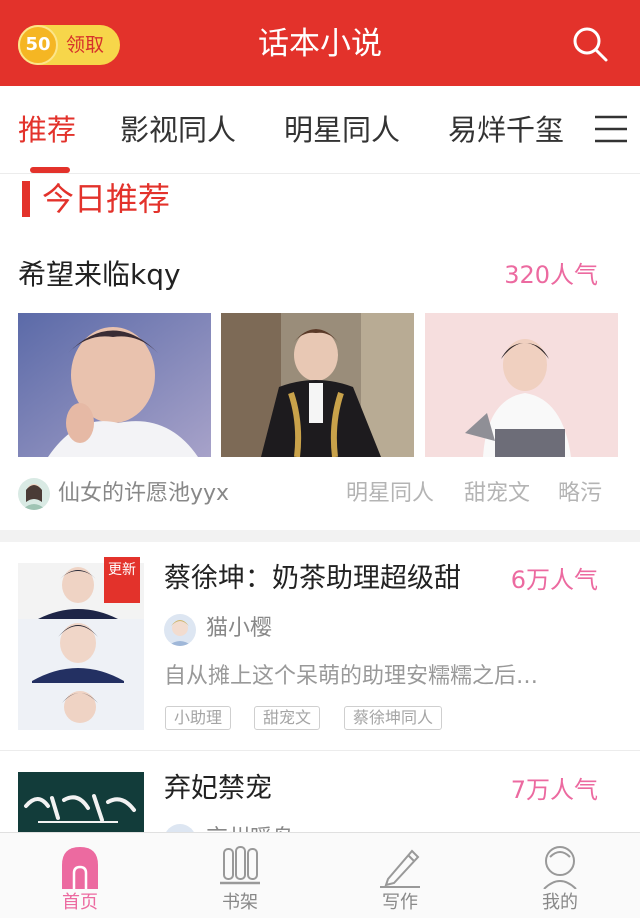 Image resolution: width=640 pixels, height=919 pixels. What do you see at coordinates (554, 580) in the screenshot?
I see `book-popularity: 6万人气` at bounding box center [554, 580].